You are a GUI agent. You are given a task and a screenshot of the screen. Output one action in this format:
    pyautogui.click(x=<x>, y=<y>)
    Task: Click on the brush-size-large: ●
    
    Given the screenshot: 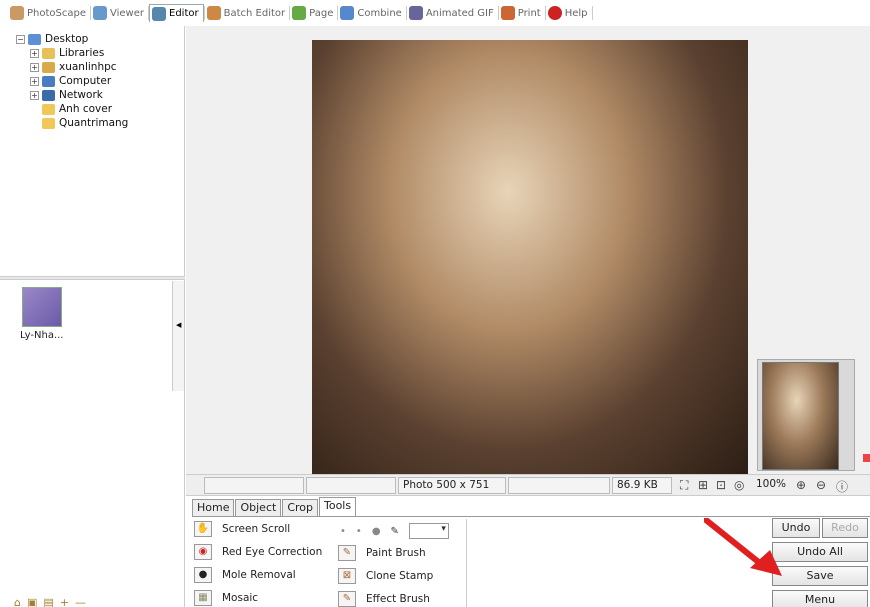 What is the action you would take?
    pyautogui.click(x=376, y=531)
    